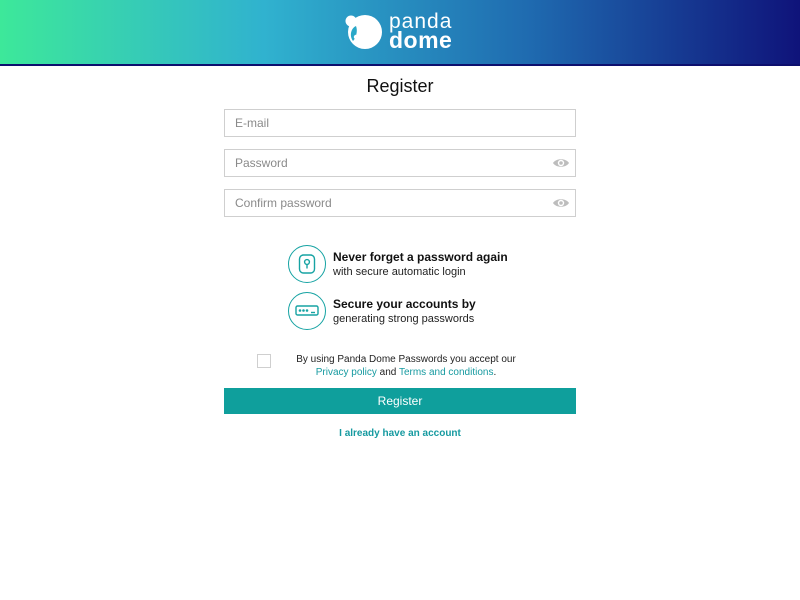  Describe the element at coordinates (307, 264) in the screenshot. I see `lock-icon` at that location.